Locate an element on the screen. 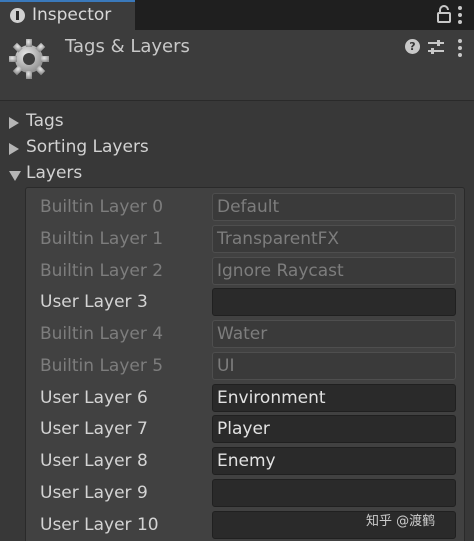  layer-name-field: UI is located at coordinates (334, 366).